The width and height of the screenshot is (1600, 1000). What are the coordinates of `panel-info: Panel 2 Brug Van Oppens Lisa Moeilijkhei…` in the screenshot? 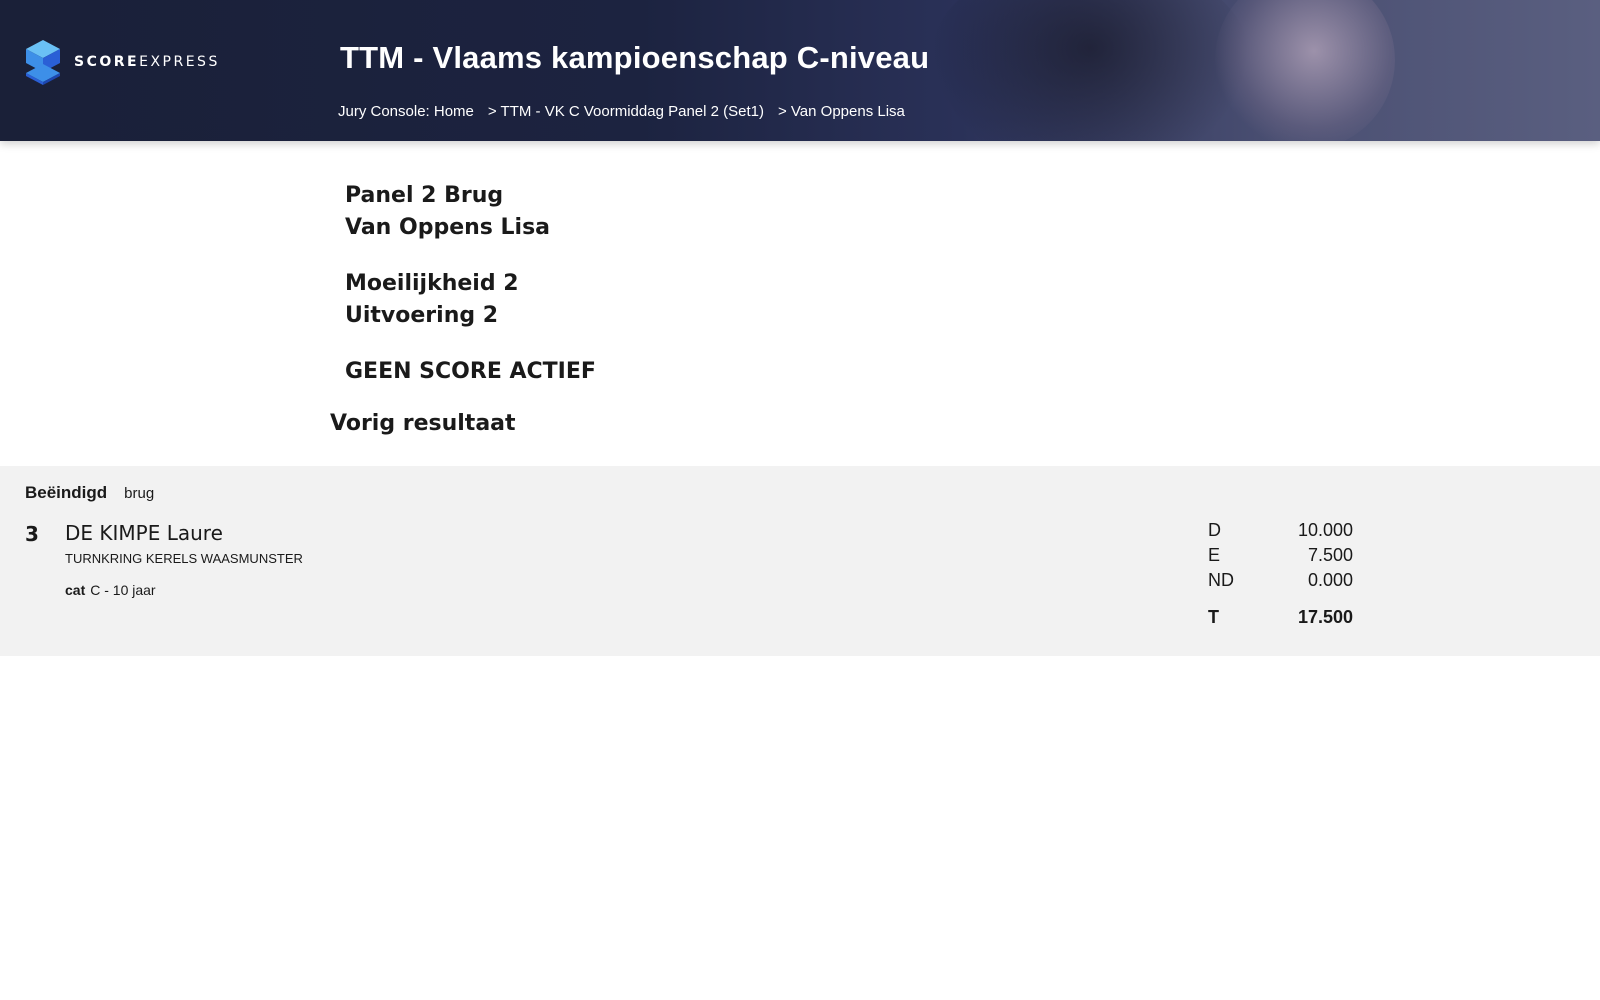 It's located at (470, 296).